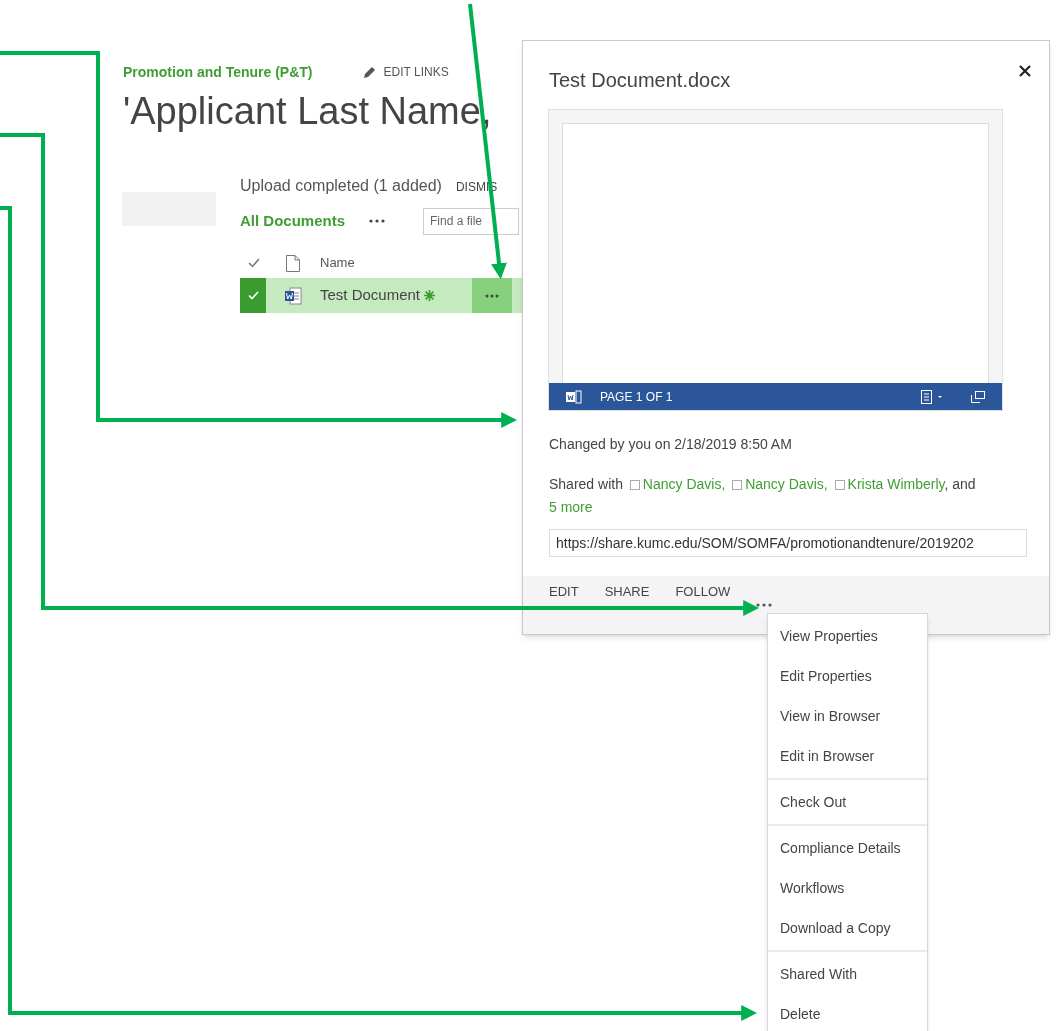 The width and height of the screenshot is (1061, 1031). What do you see at coordinates (847, 636) in the screenshot?
I see `menu-item: View Properties` at bounding box center [847, 636].